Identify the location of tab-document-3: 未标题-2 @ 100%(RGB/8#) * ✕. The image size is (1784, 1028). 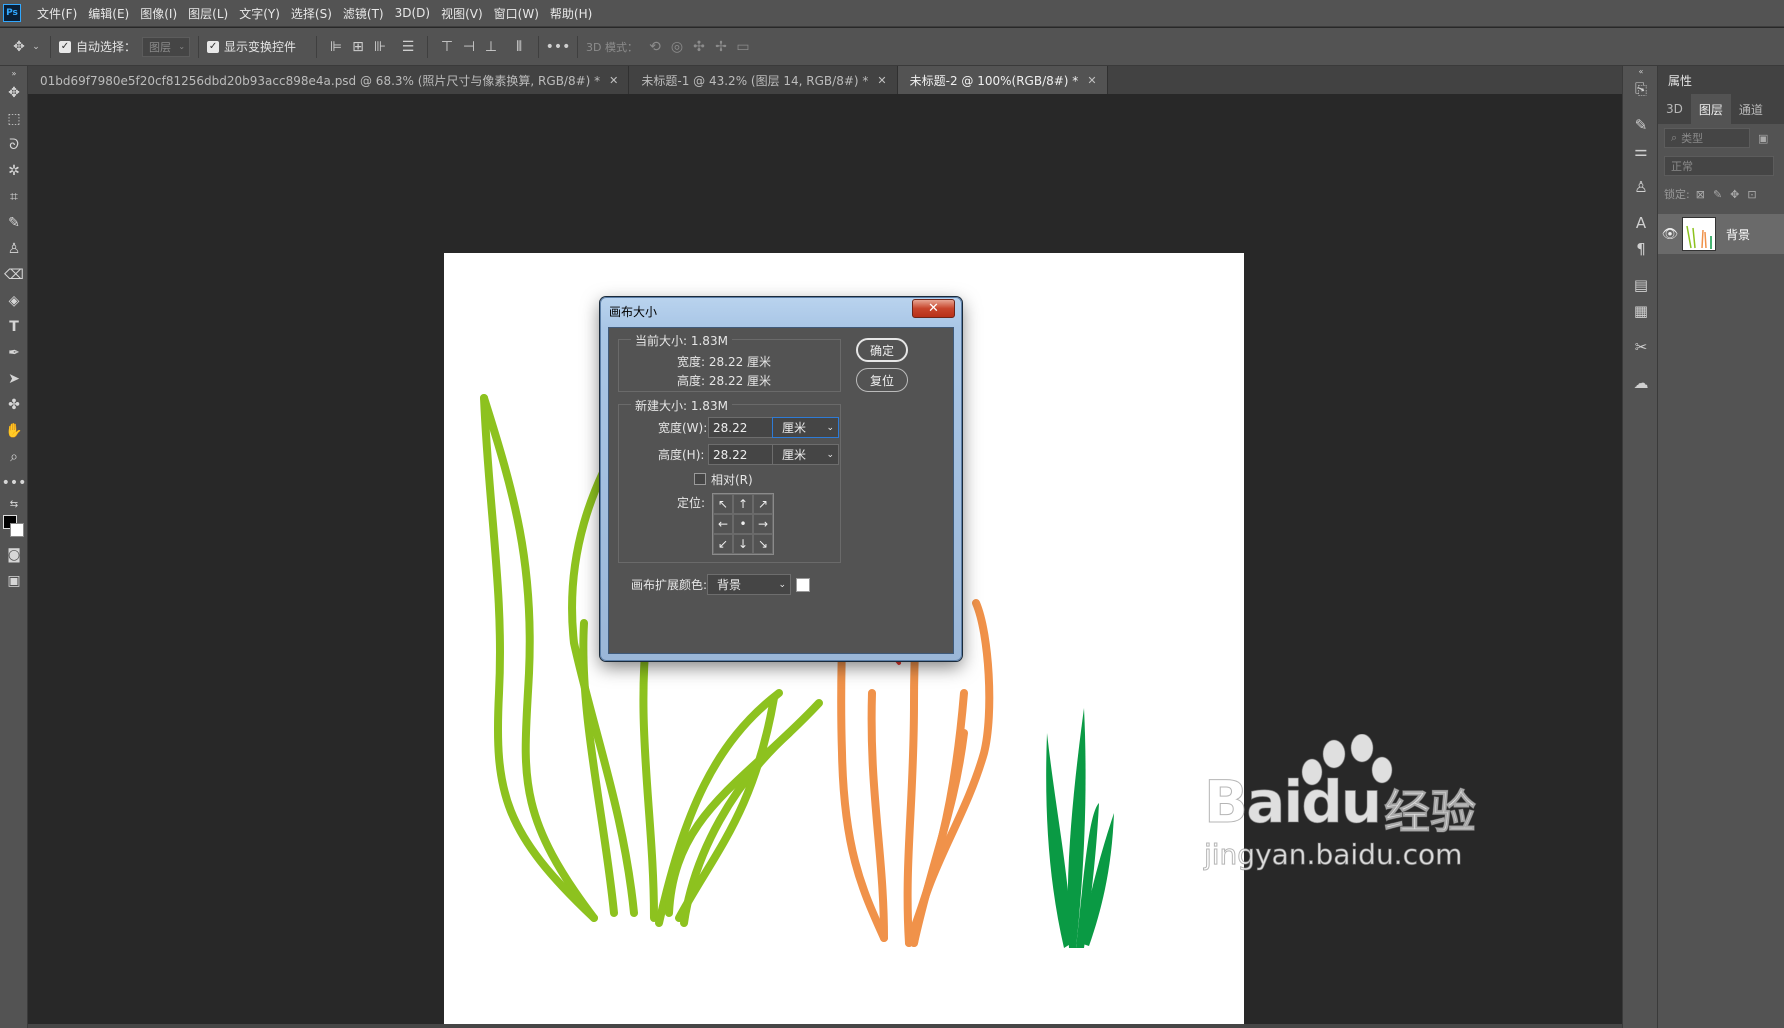
(1002, 80).